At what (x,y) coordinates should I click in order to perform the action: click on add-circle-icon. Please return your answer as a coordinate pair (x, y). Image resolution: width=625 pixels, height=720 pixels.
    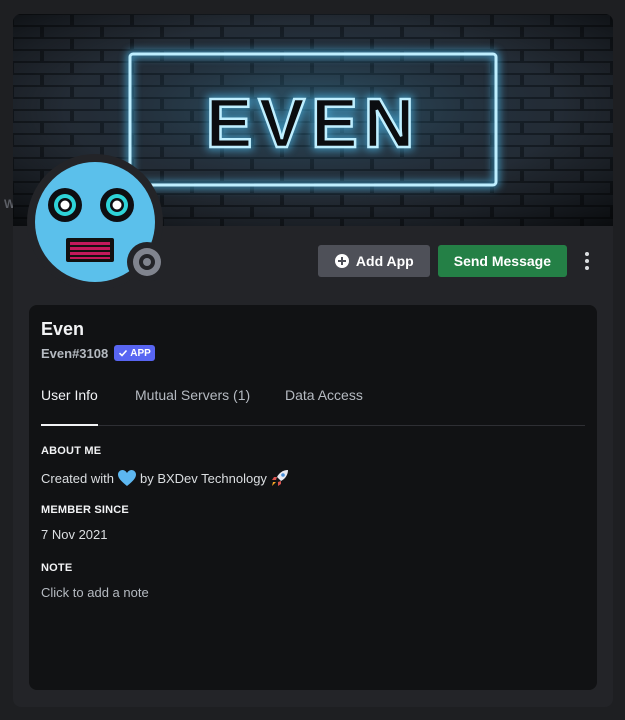
    Looking at the image, I should click on (341, 261).